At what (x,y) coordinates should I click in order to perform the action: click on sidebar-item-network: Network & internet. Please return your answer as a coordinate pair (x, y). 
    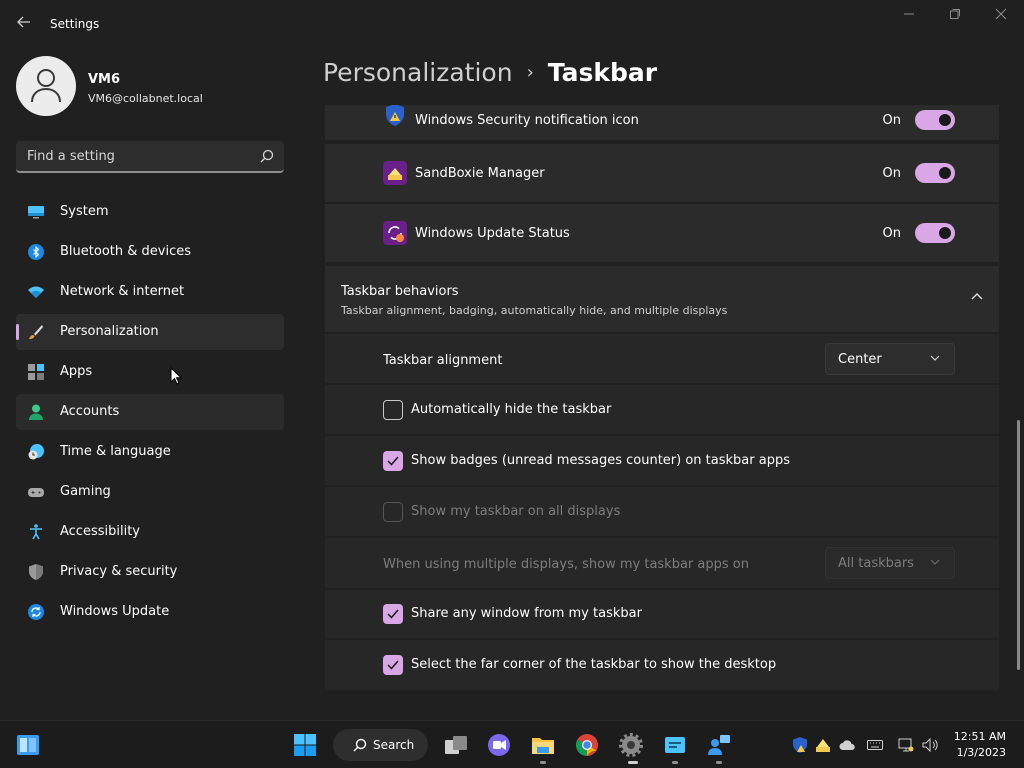
    Looking at the image, I should click on (150, 292).